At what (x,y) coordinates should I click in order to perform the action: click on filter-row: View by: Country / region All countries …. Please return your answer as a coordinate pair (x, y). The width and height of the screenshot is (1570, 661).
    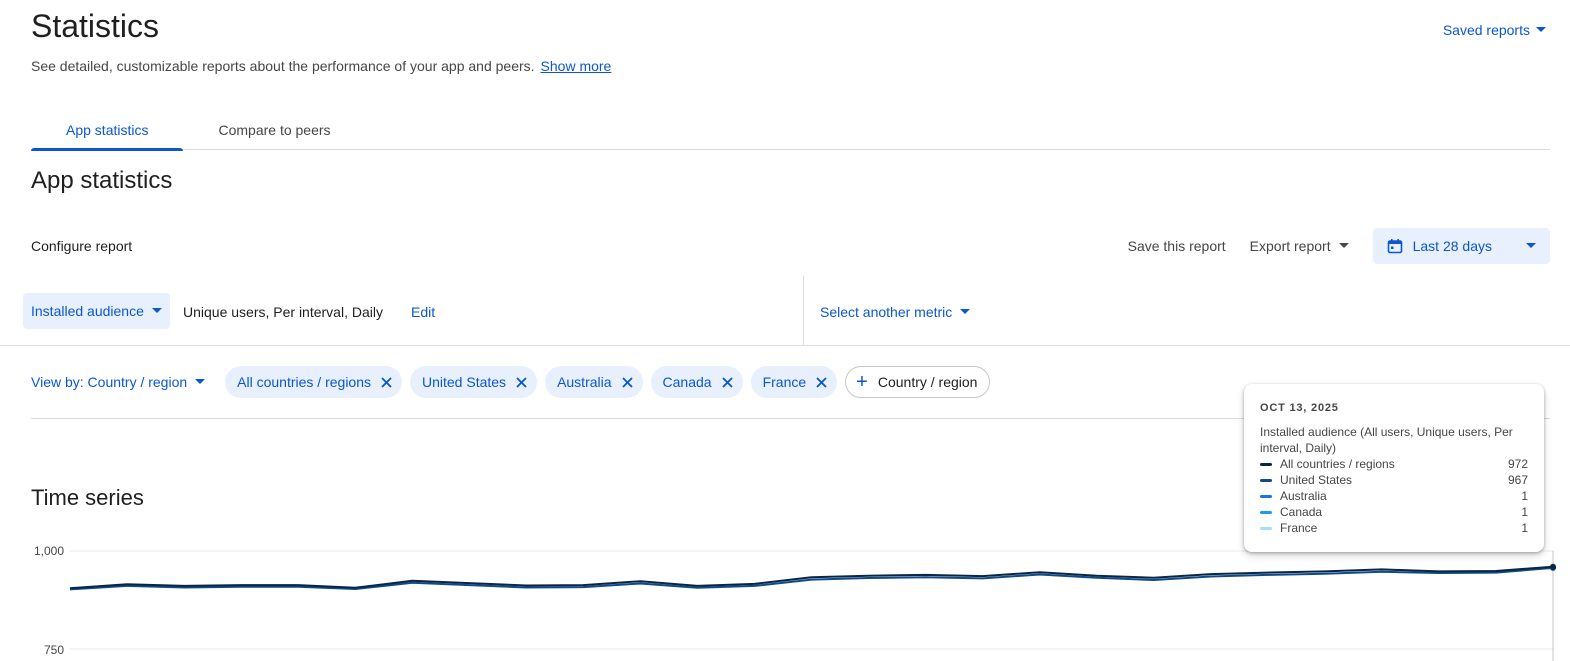
    Looking at the image, I should click on (511, 382).